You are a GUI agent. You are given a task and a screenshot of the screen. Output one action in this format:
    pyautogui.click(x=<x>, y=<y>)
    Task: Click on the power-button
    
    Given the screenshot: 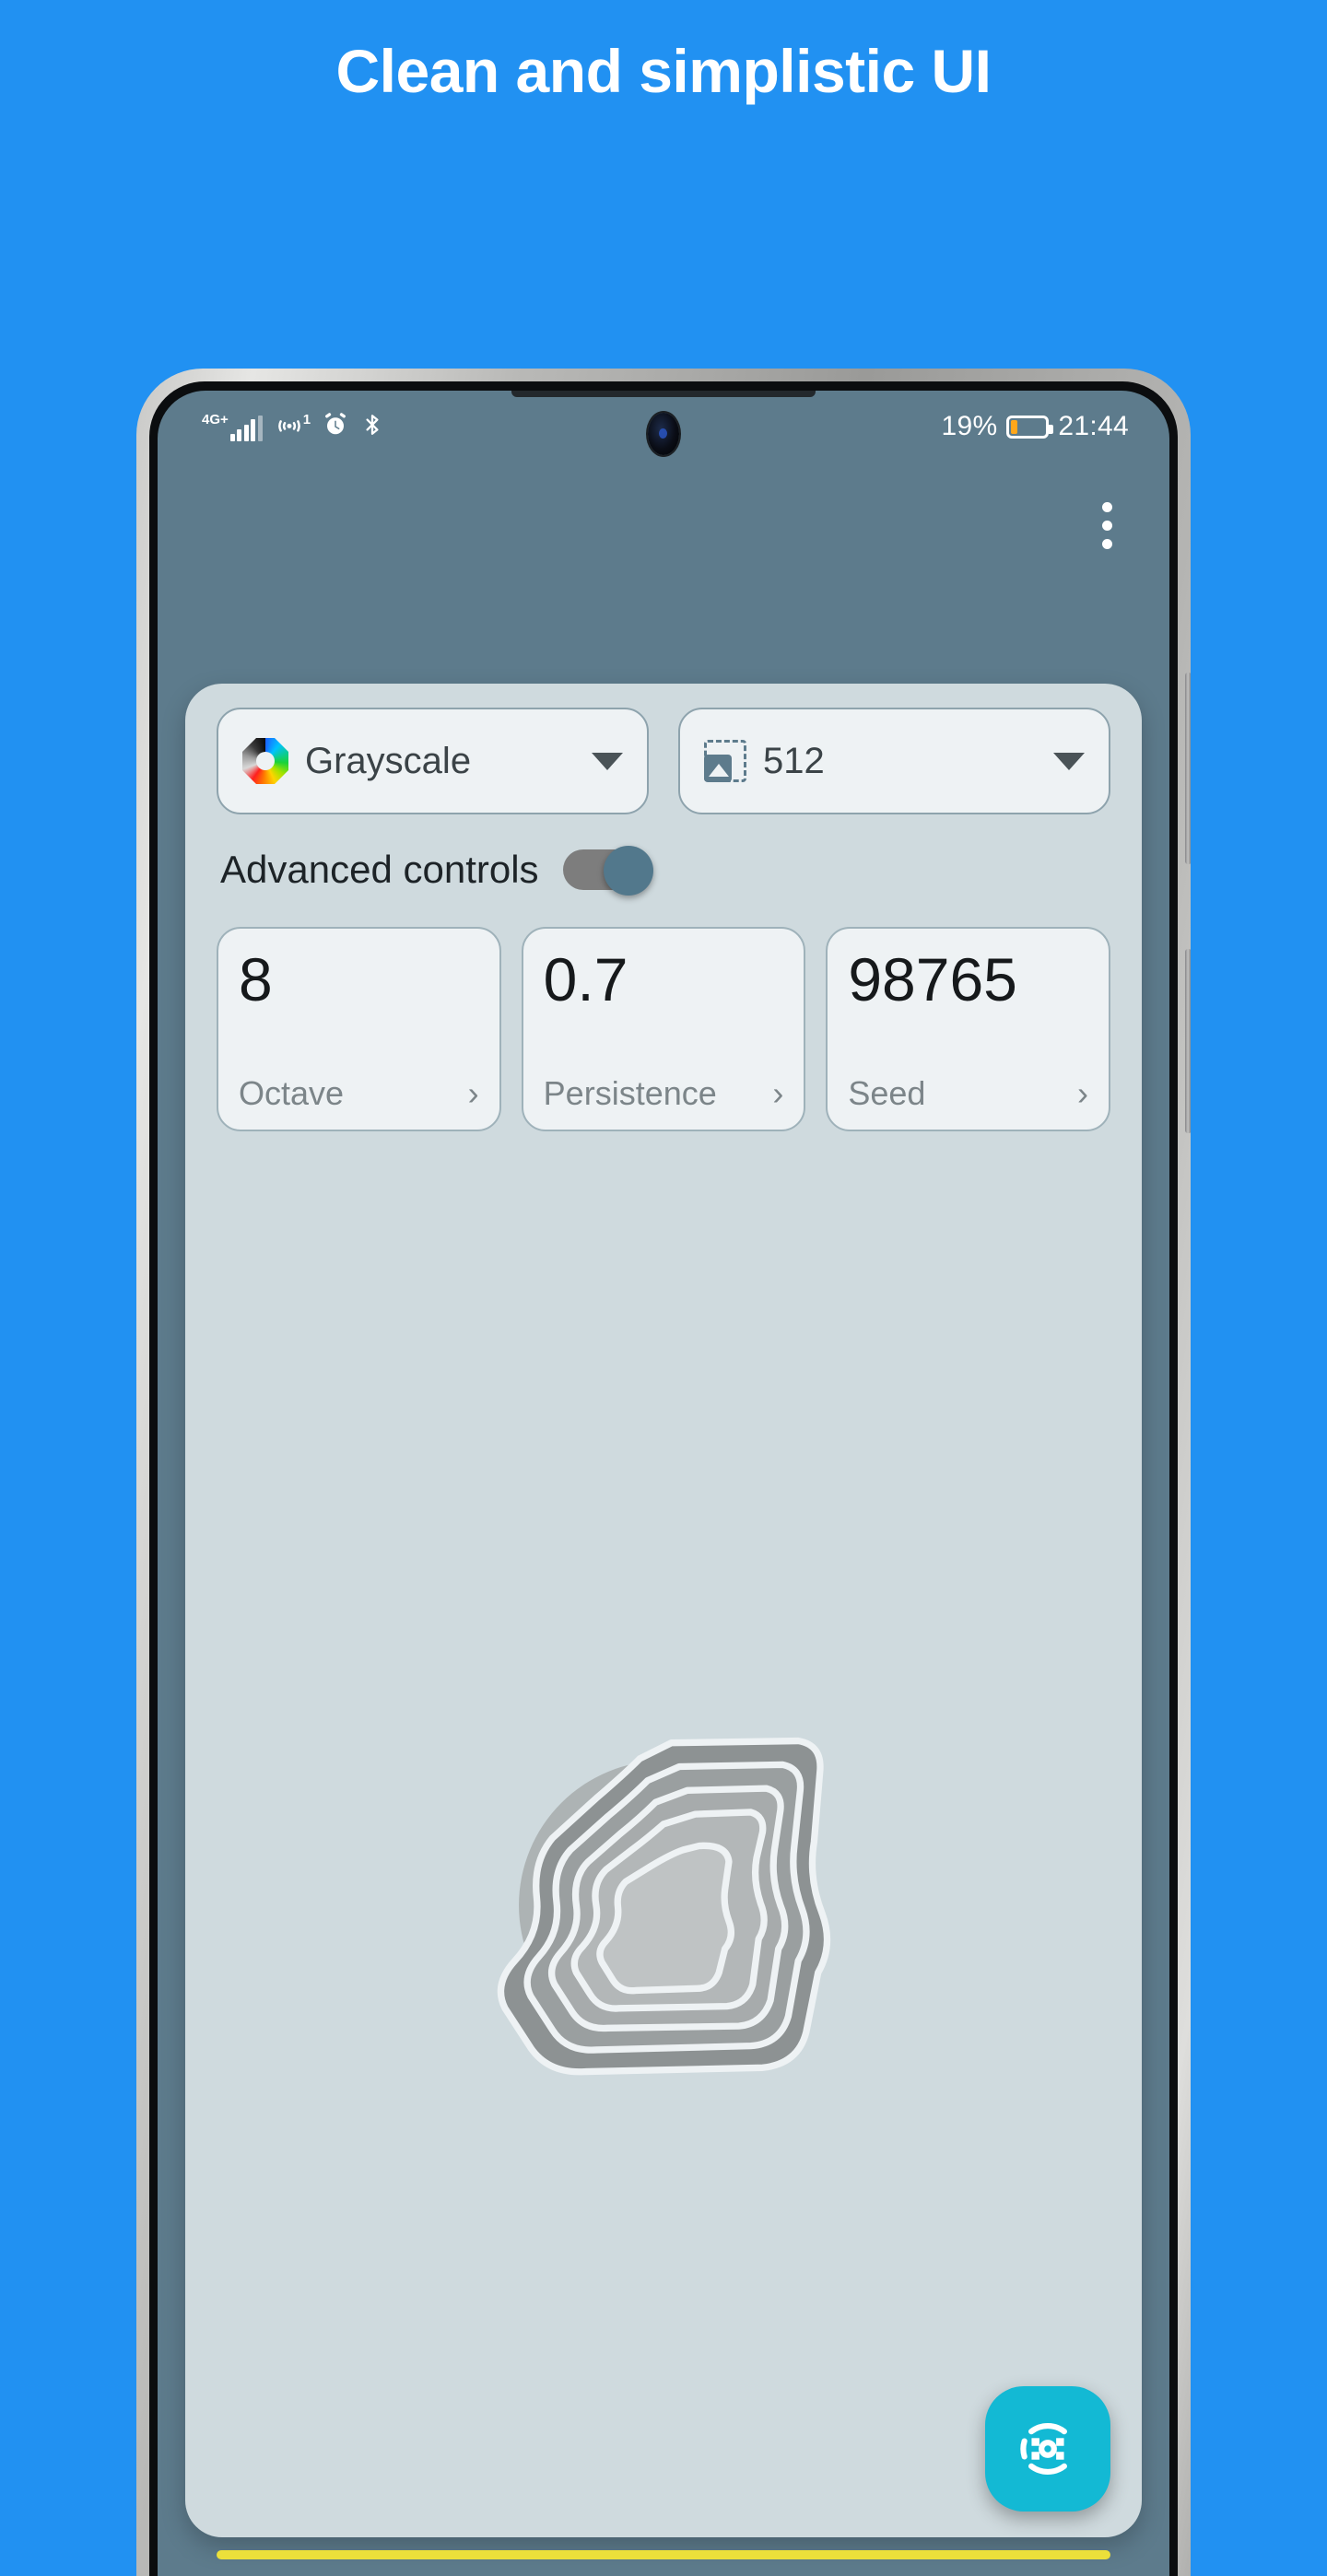 What is the action you would take?
    pyautogui.click(x=1188, y=1041)
    